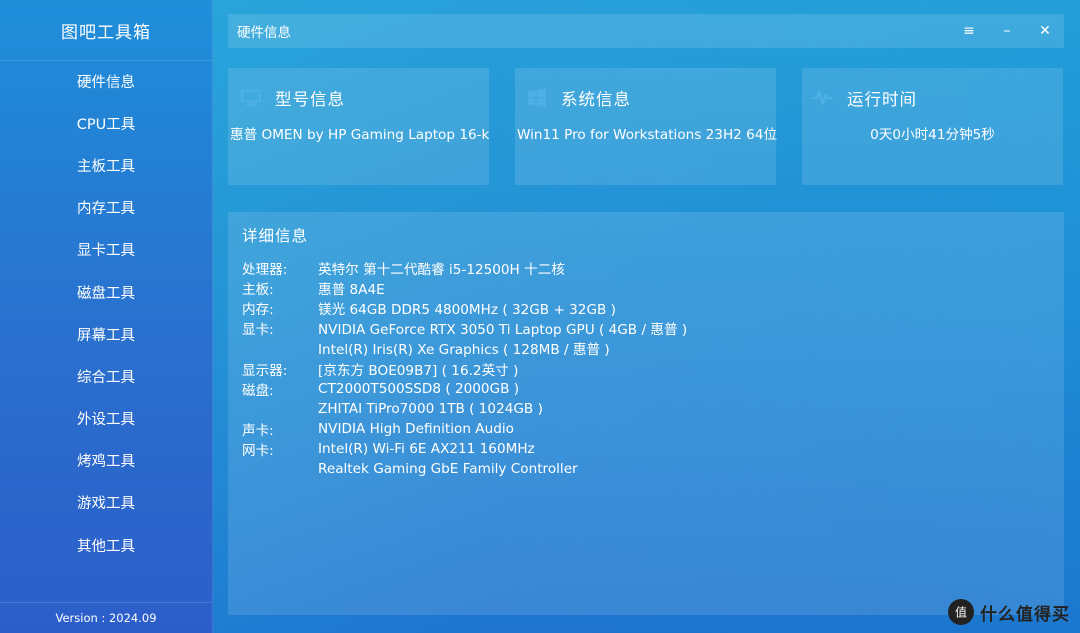 Image resolution: width=1080 pixels, height=633 pixels. Describe the element at coordinates (419, 388) in the screenshot. I see `detail-value: CT2000T500SSD8 ( 2000GB )` at that location.